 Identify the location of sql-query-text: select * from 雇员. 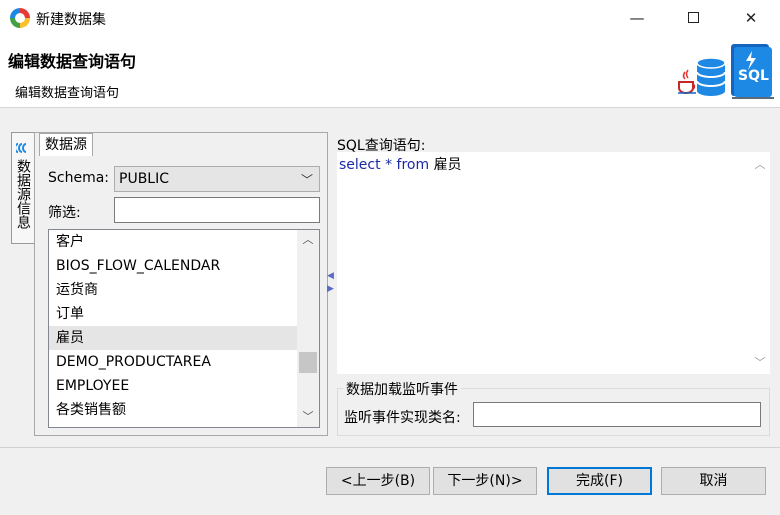
(400, 164).